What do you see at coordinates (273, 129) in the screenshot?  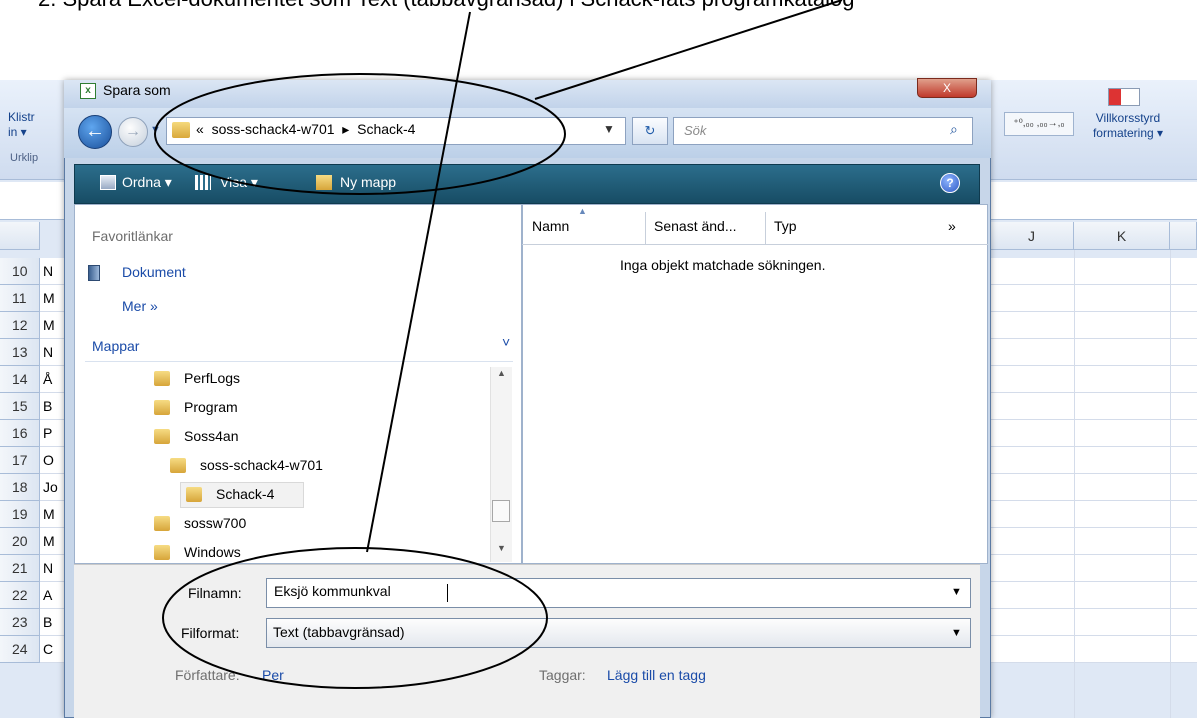 I see `breadcrumb-item-soss-schack4-w701: soss-schack4-w701` at bounding box center [273, 129].